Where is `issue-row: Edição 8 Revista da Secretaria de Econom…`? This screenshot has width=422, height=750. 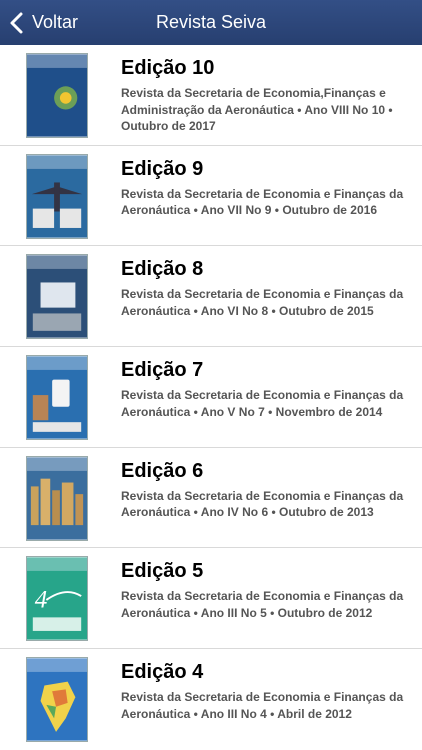 issue-row: Edição 8 Revista da Secretaria de Econom… is located at coordinates (211, 297).